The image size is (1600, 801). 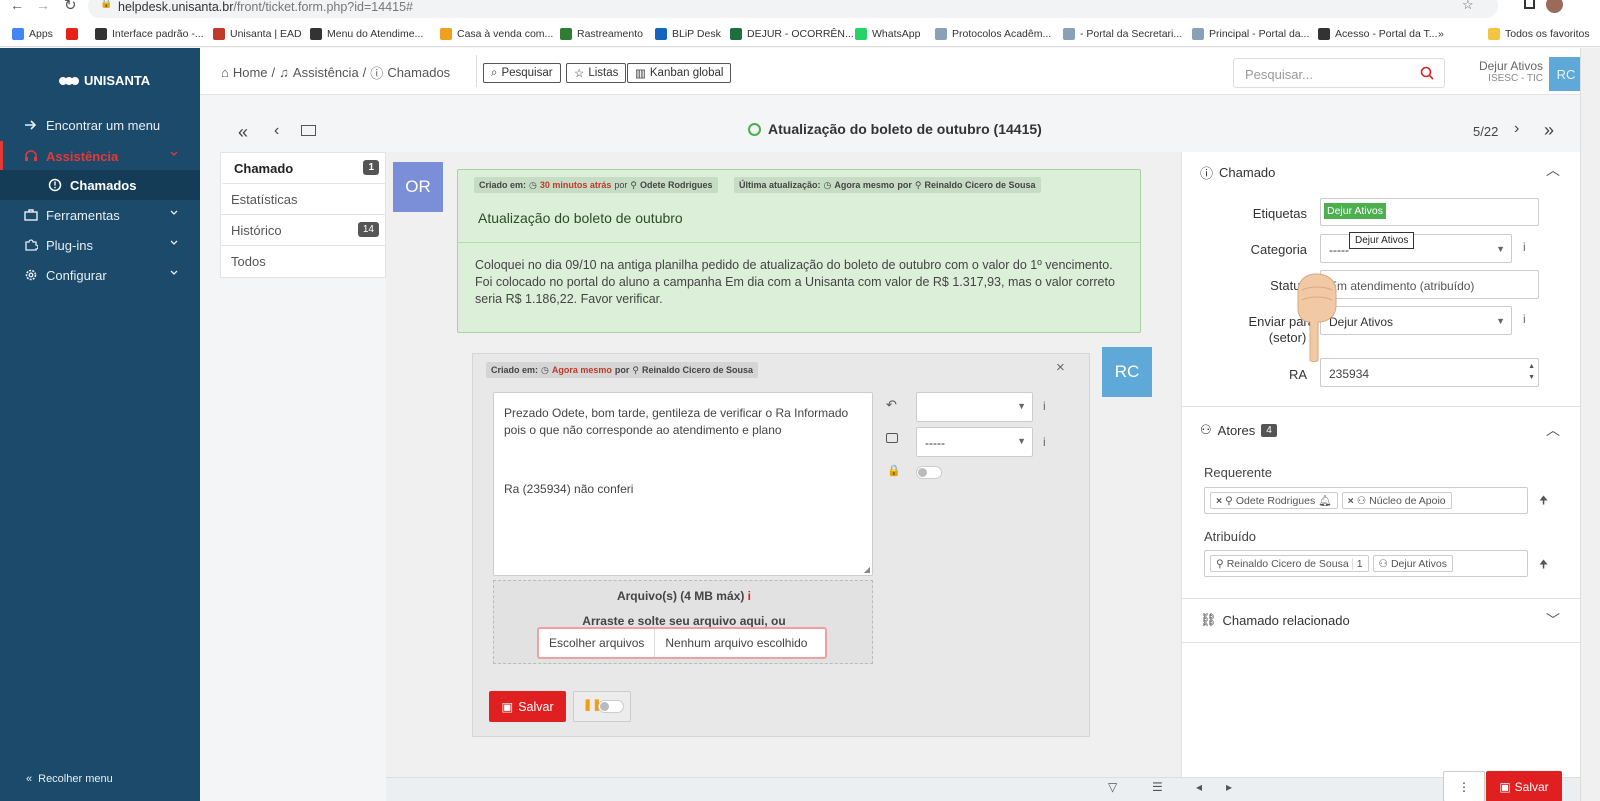 I want to click on kanban-button: ▥ Kanban global, so click(x=679, y=73).